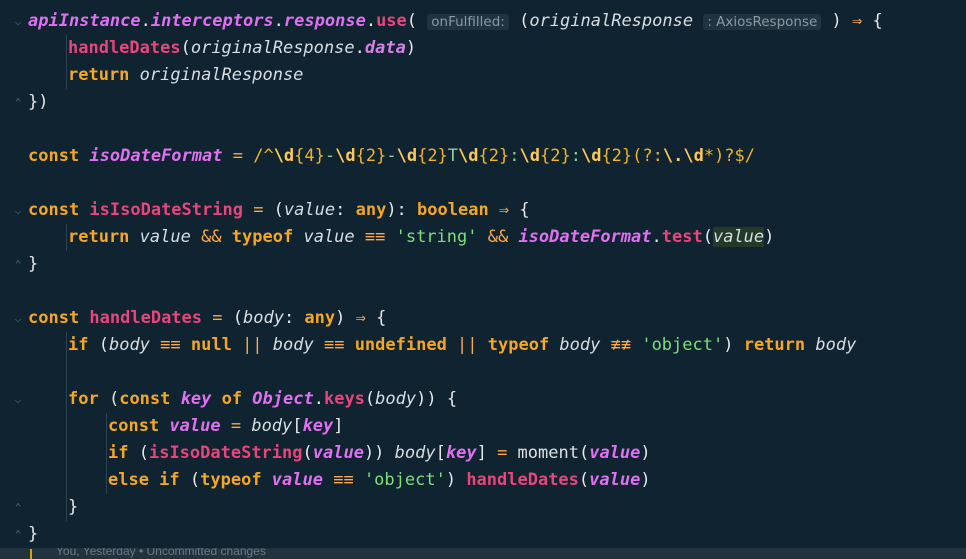 The width and height of the screenshot is (966, 559). I want to click on code-token: const, so click(59, 318).